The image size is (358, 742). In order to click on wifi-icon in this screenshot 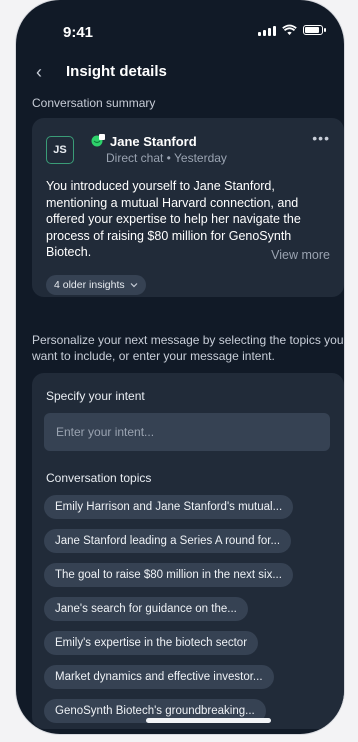, I will do `click(289, 29)`.